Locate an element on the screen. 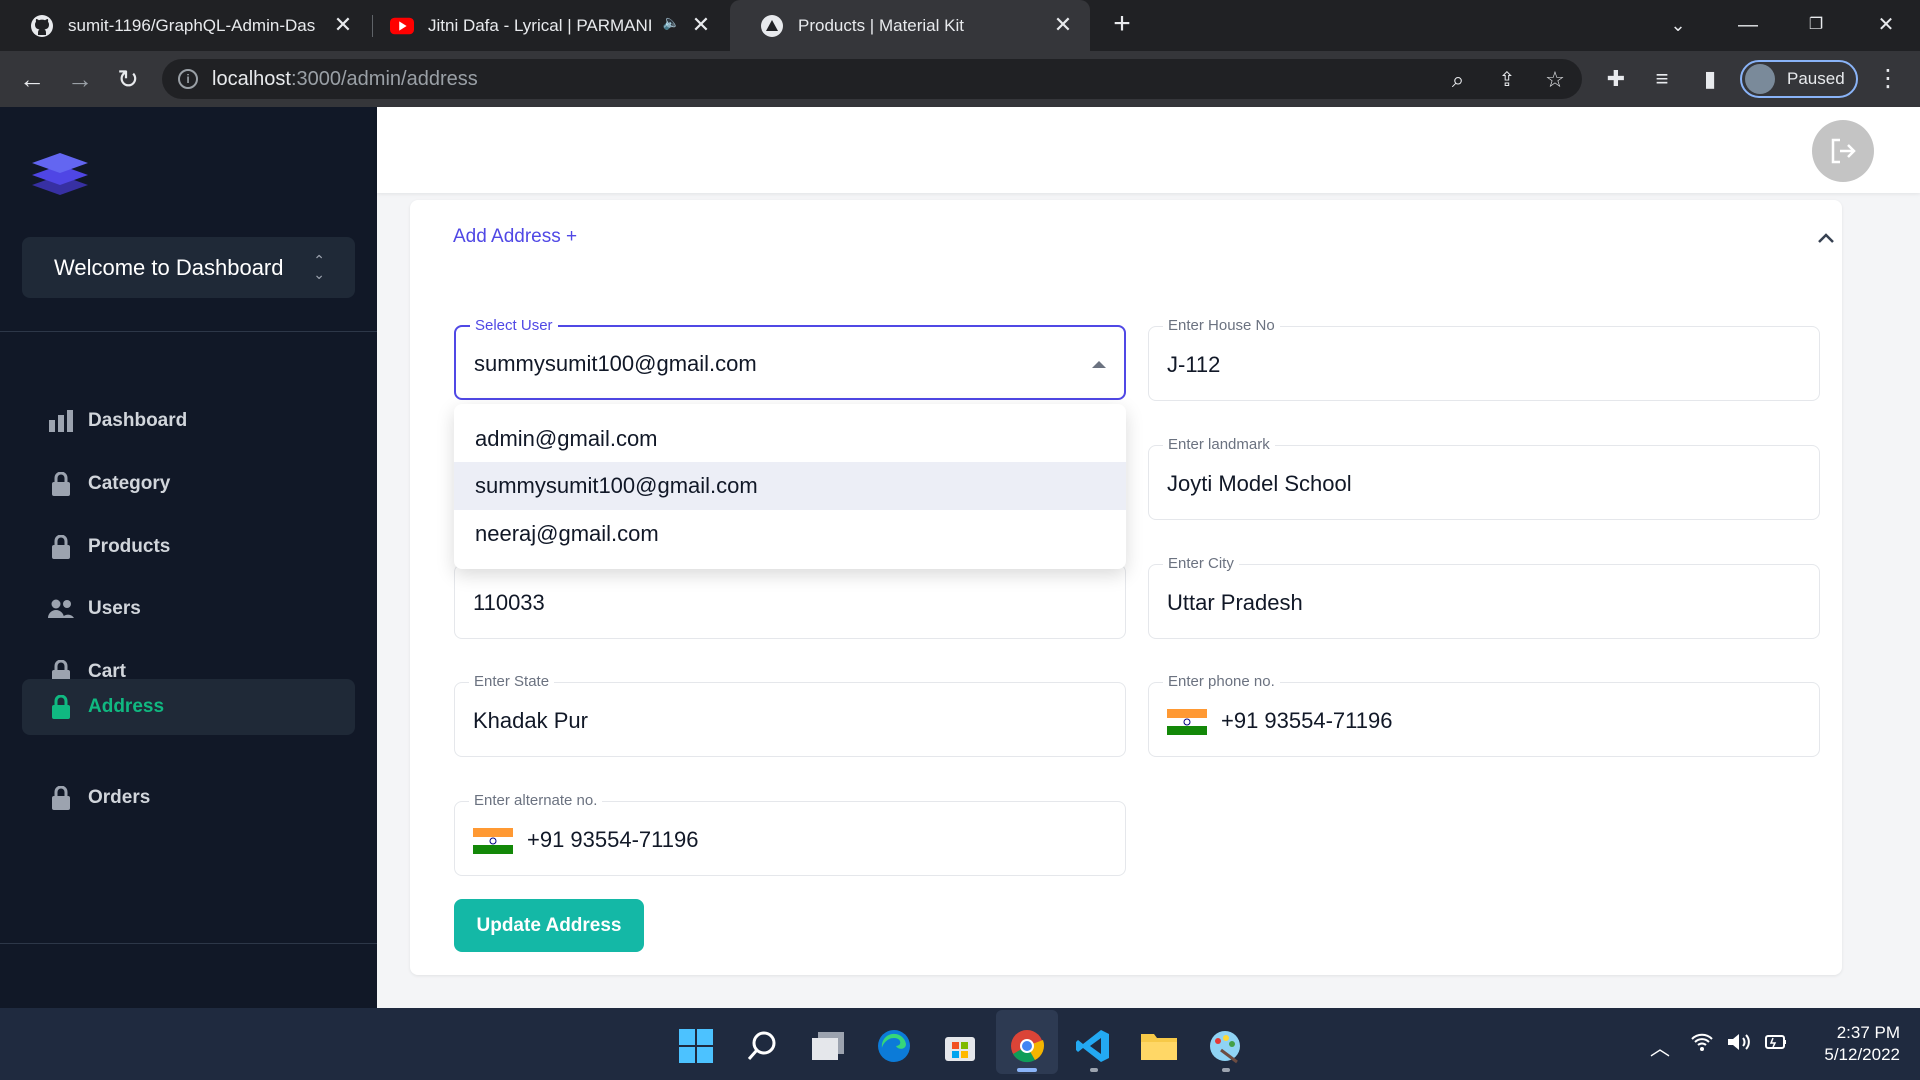  clock-date: 5/12/2022 is located at coordinates (1862, 1054).